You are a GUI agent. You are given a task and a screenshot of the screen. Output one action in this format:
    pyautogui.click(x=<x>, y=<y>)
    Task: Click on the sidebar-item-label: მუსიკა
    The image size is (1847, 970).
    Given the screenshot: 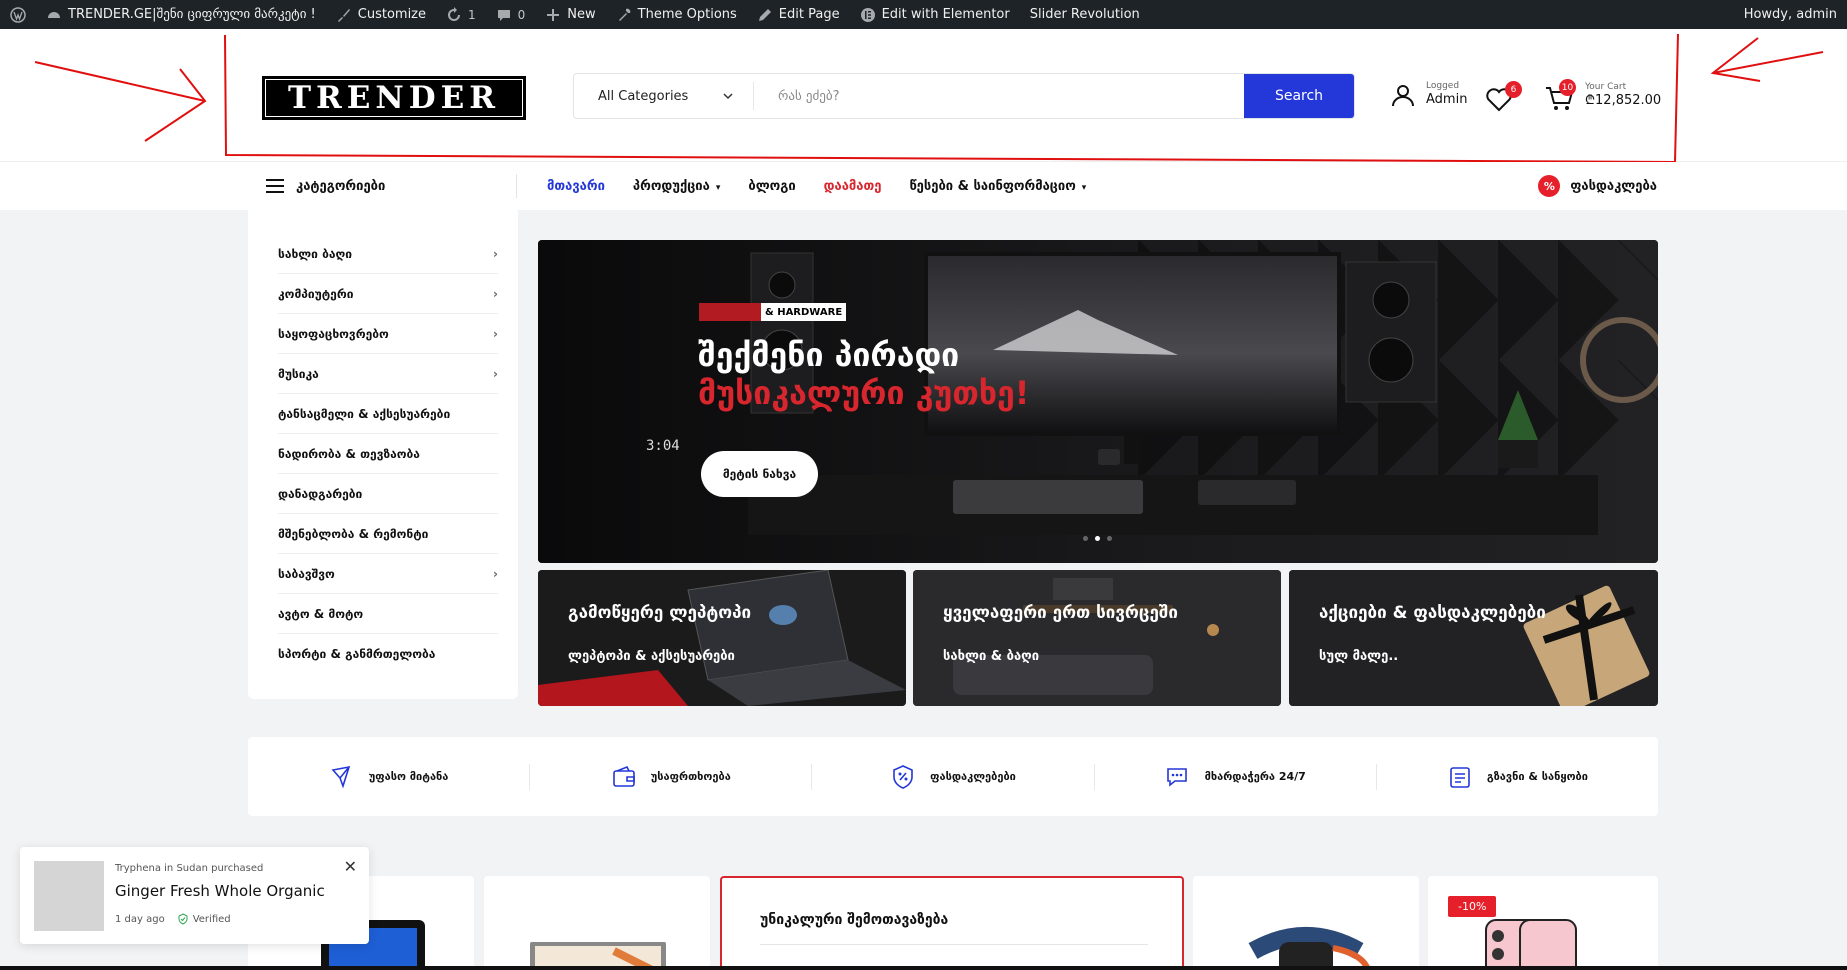 What is the action you would take?
    pyautogui.click(x=298, y=373)
    